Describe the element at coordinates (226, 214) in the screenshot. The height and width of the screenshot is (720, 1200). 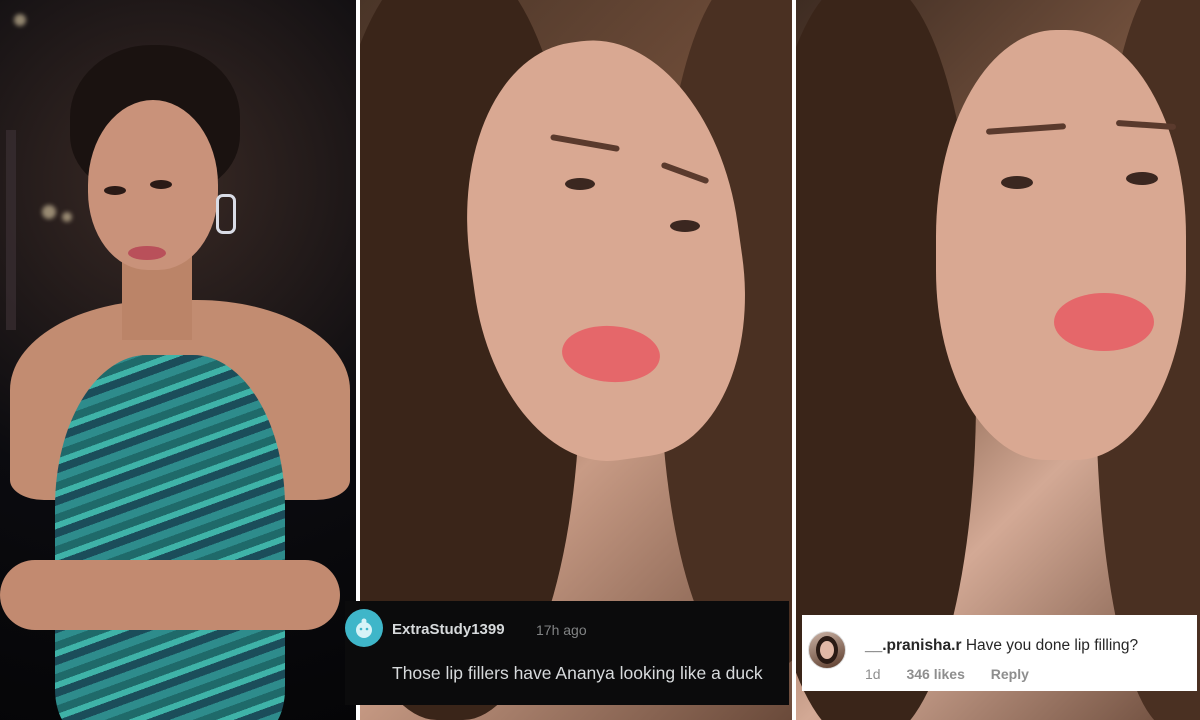
I see `earring` at that location.